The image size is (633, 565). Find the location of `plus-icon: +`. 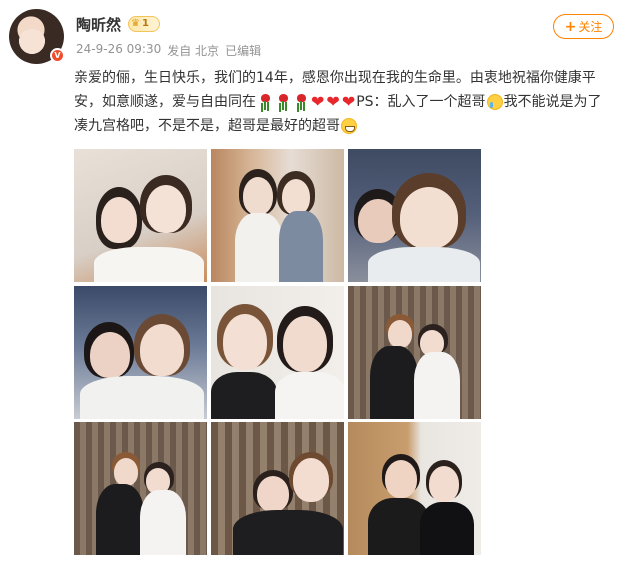

plus-icon: + is located at coordinates (570, 26).